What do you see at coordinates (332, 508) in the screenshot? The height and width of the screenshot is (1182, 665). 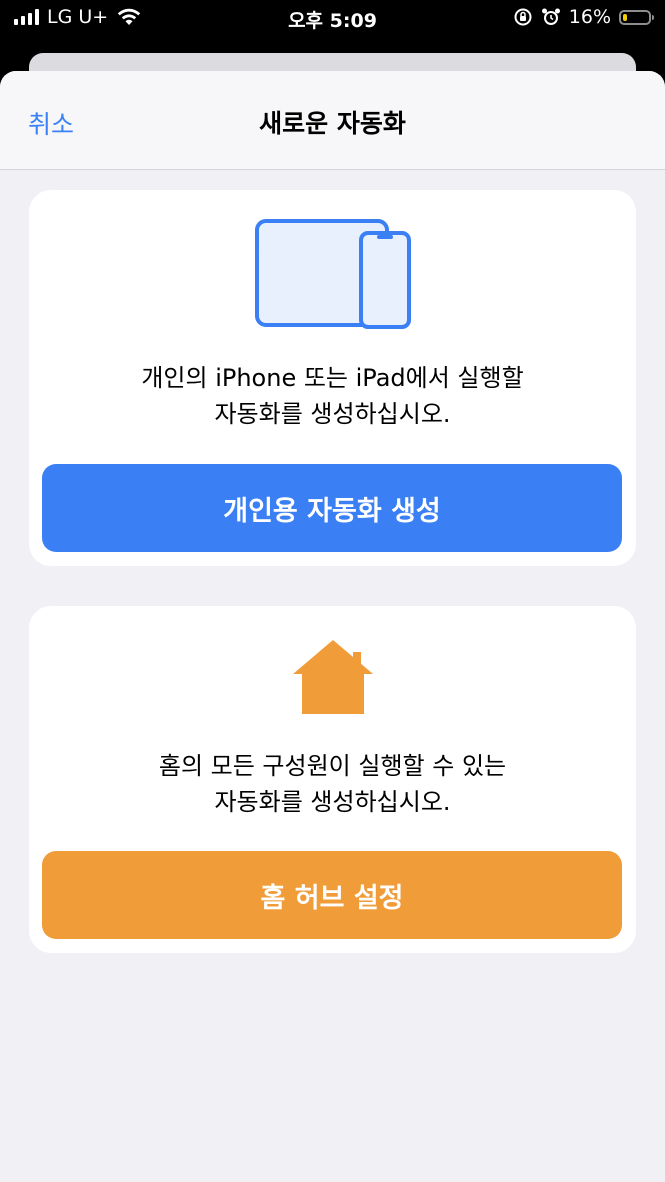 I see `create-personal-automation-button: 개인용 자동화 생성` at bounding box center [332, 508].